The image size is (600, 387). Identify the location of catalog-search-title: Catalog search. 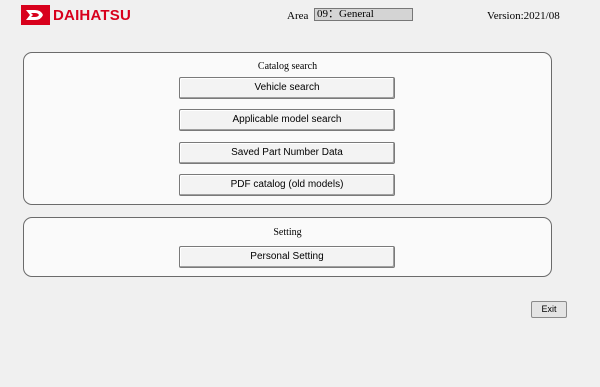
(287, 66).